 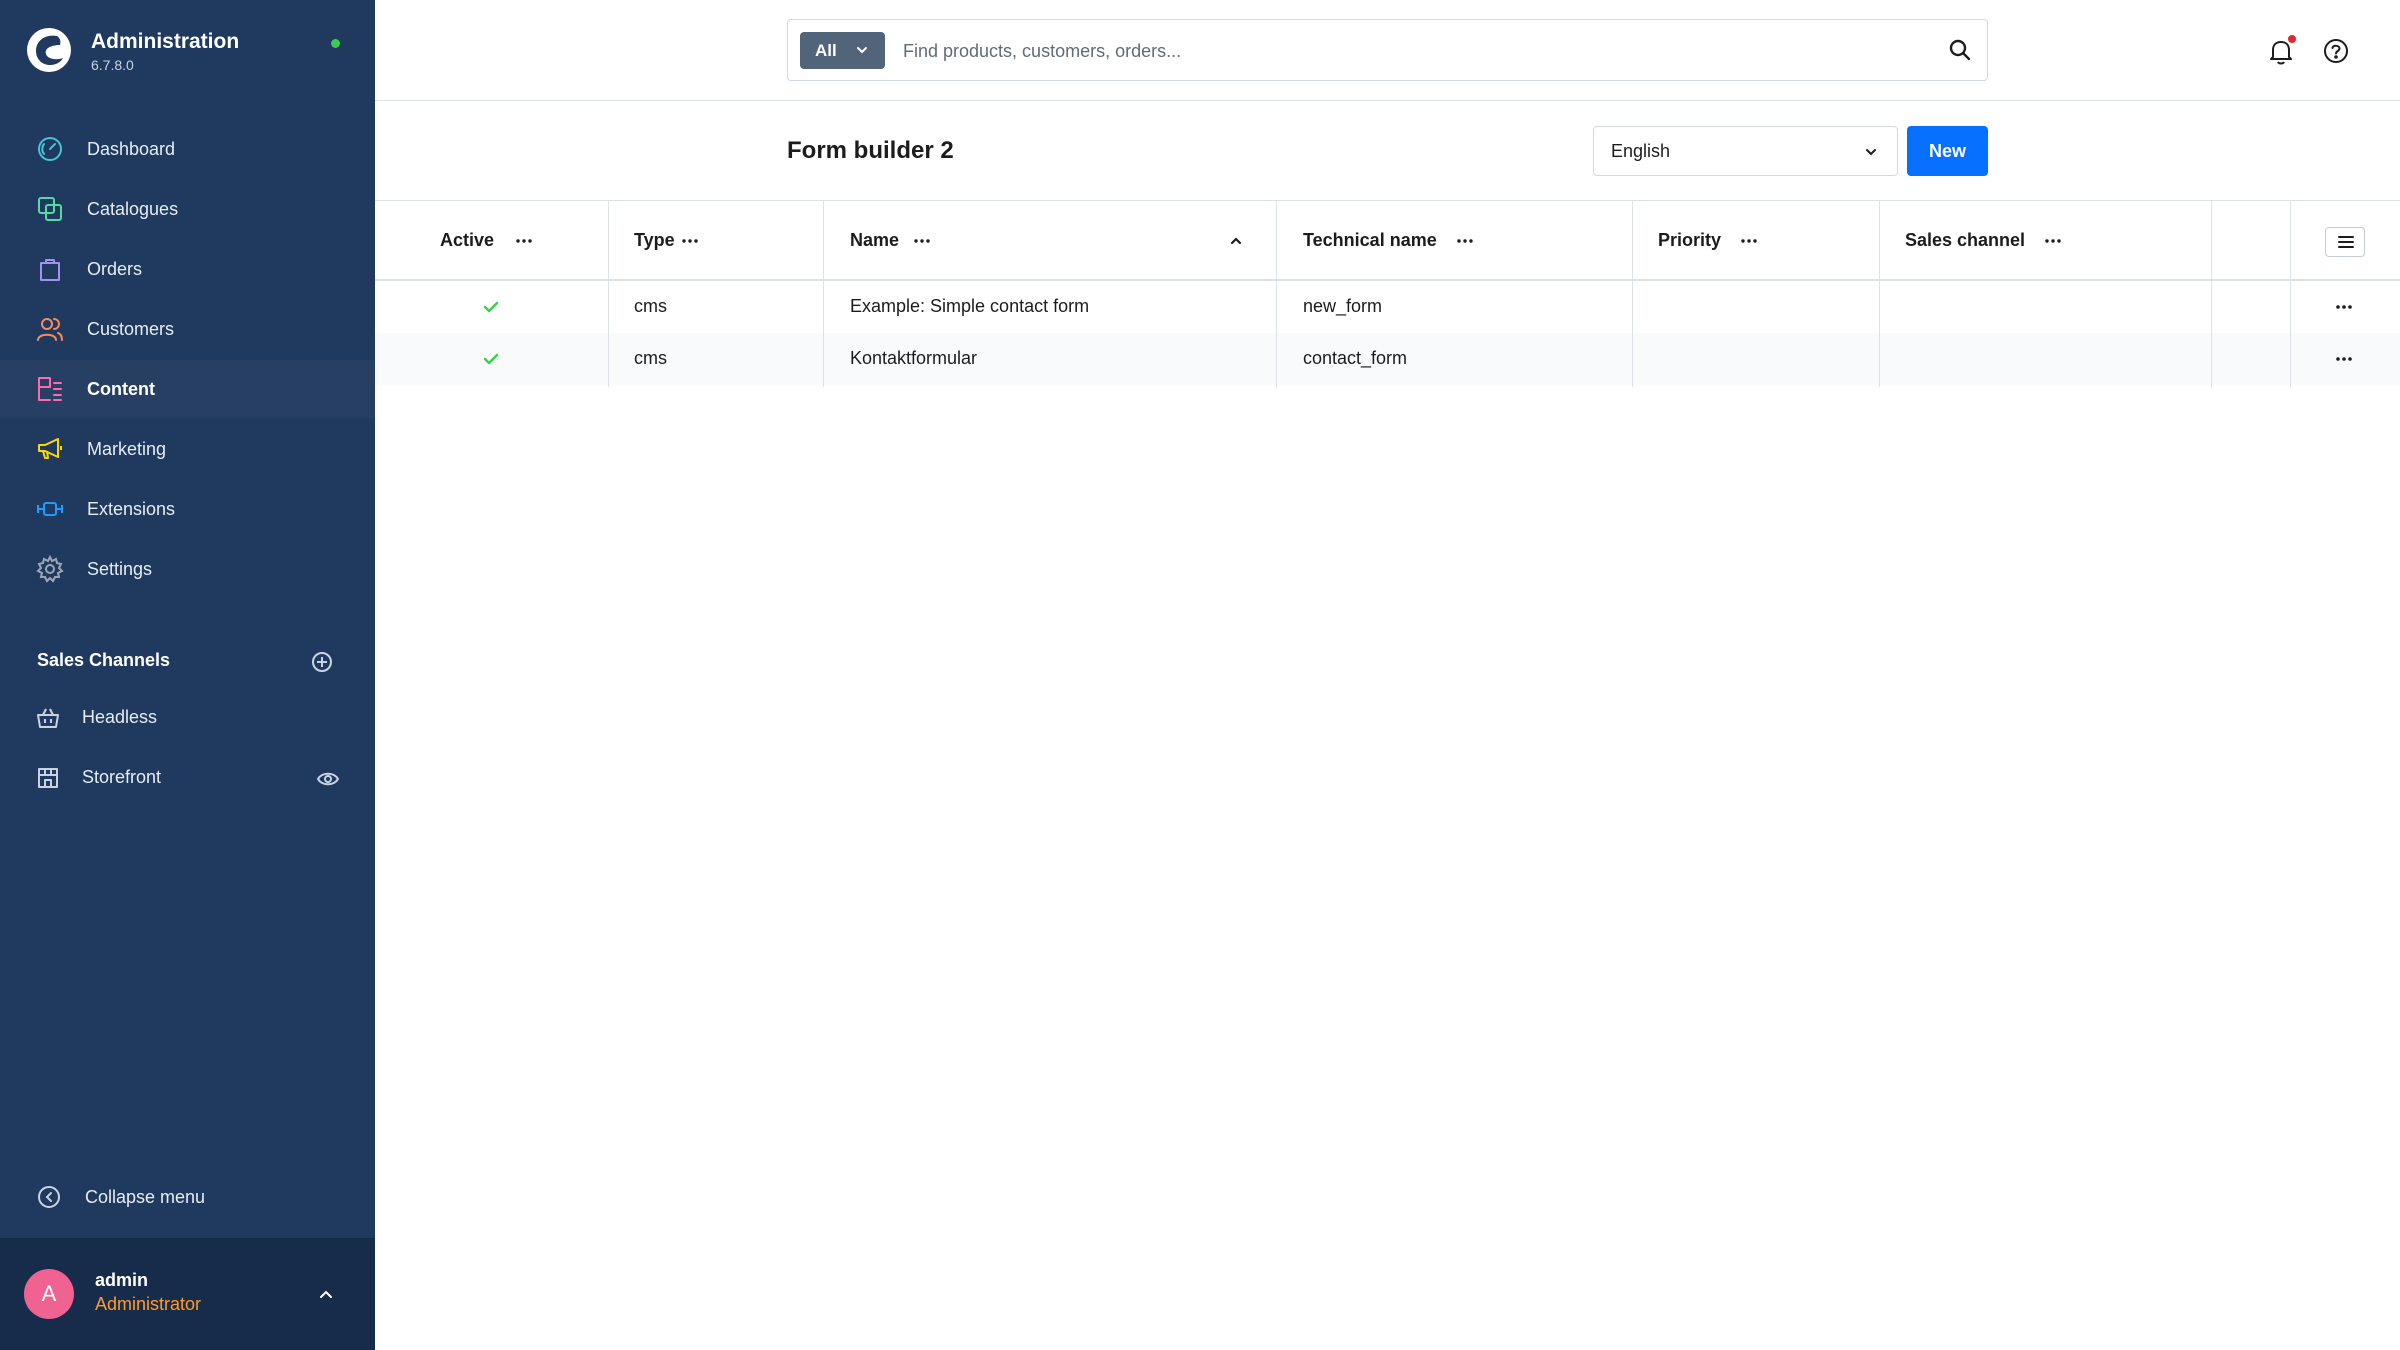 What do you see at coordinates (467, 240) in the screenshot?
I see `column-header-label: Active` at bounding box center [467, 240].